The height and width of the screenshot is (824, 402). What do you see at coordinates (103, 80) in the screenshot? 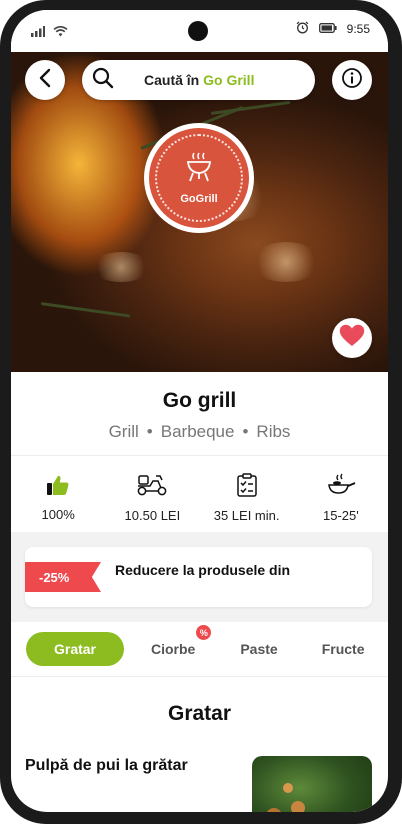
I see `search-icon` at bounding box center [103, 80].